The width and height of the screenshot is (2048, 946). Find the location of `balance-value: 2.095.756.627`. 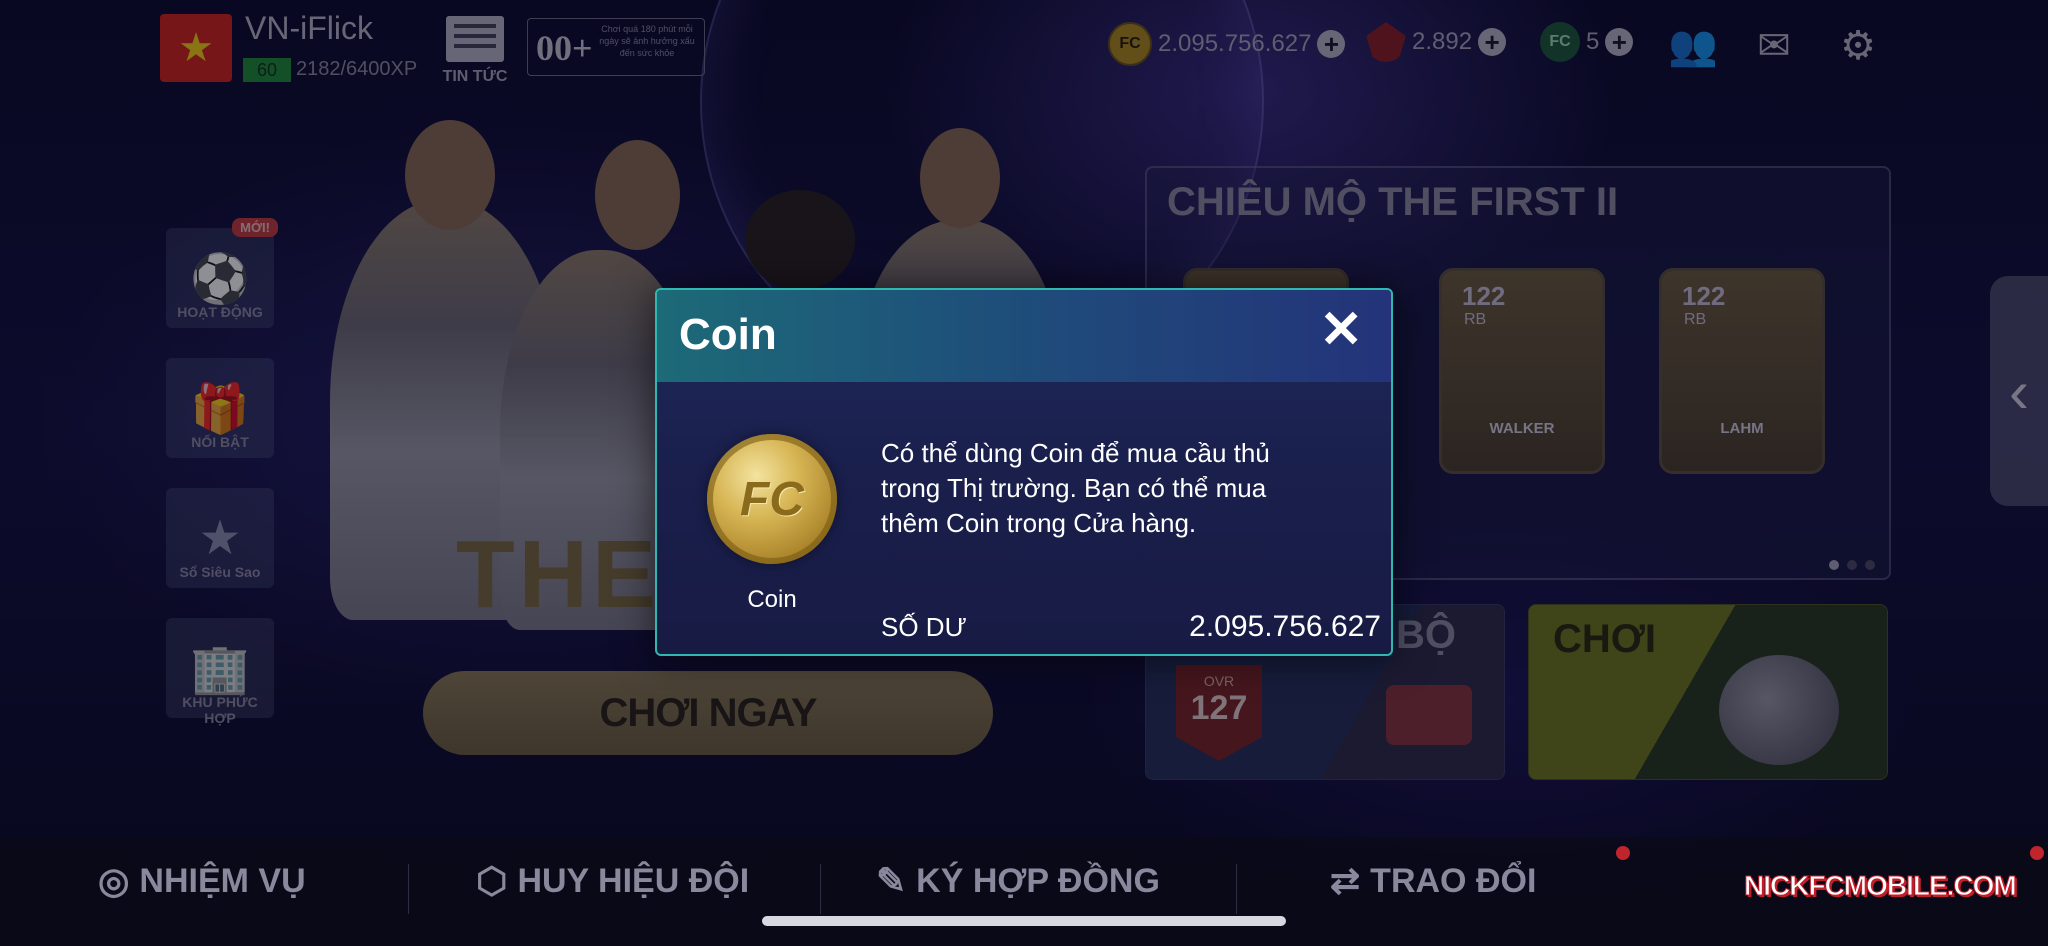

balance-value: 2.095.756.627 is located at coordinates (1285, 626).